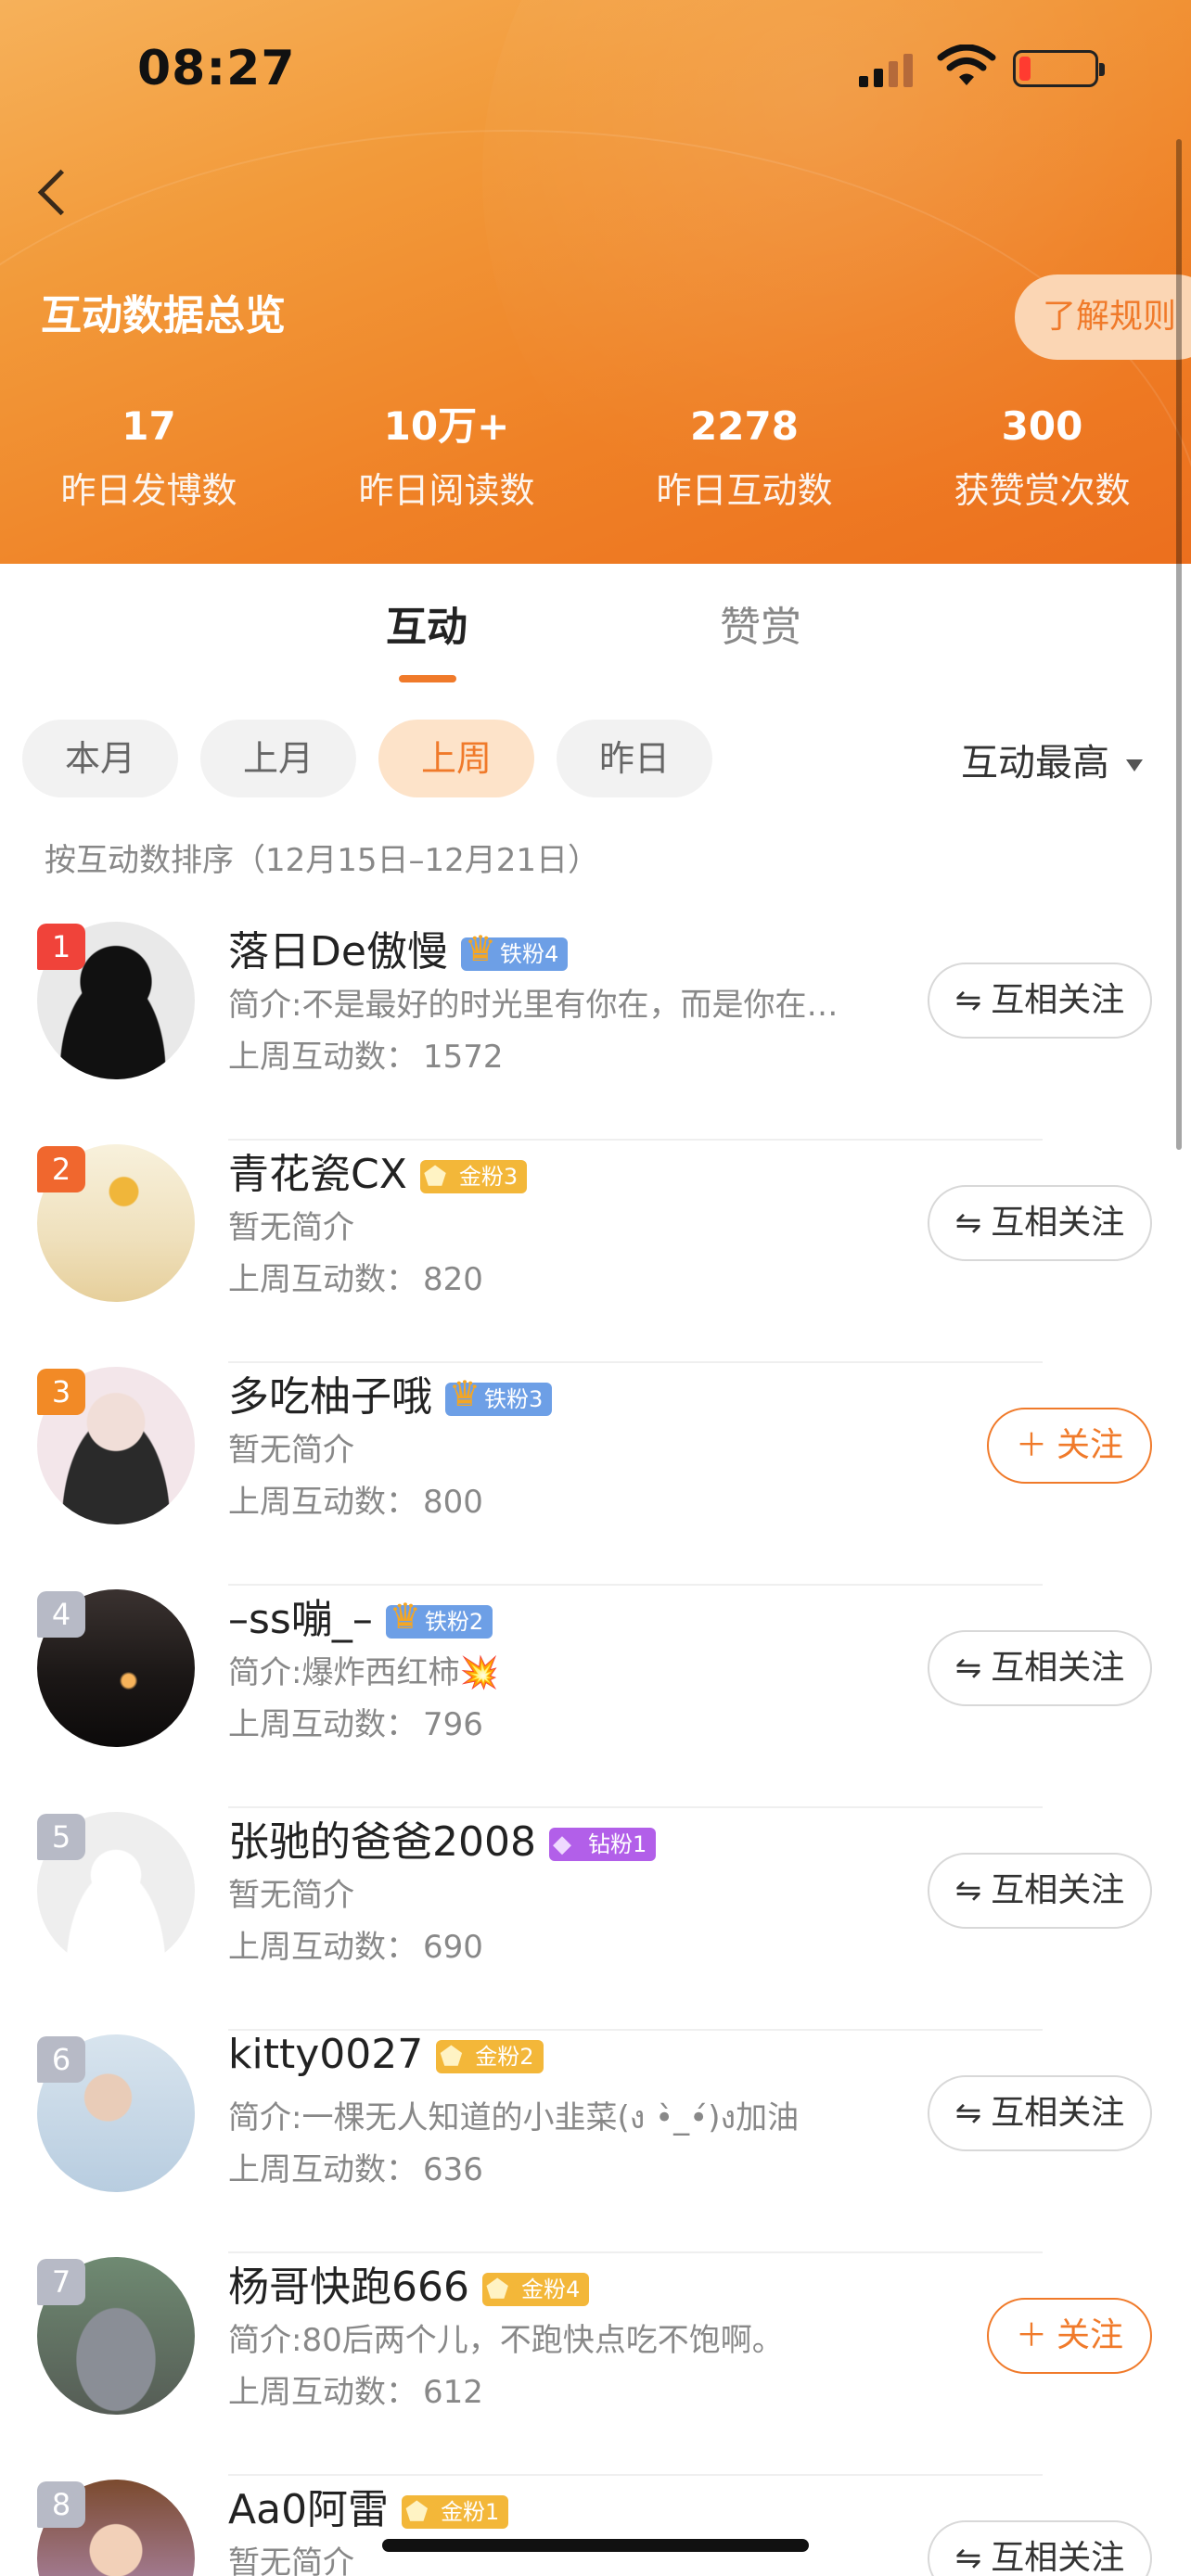 The height and width of the screenshot is (2576, 1191). Describe the element at coordinates (634, 759) in the screenshot. I see `filter-yesterday: 昨日` at that location.